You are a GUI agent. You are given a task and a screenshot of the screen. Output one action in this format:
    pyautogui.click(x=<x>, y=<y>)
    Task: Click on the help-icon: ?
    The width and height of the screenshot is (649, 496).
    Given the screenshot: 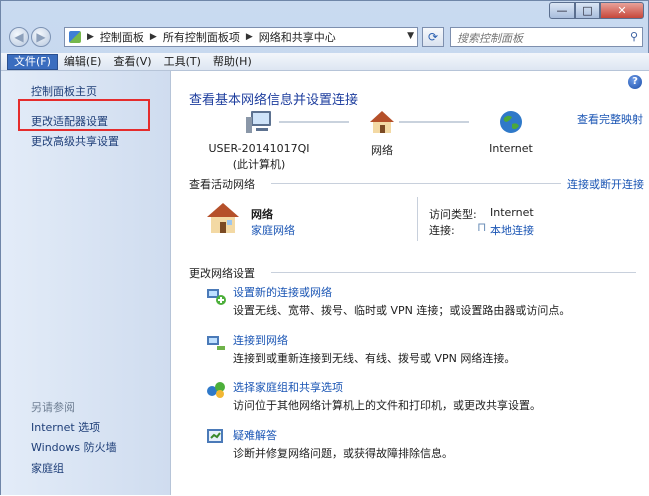 What is the action you would take?
    pyautogui.click(x=635, y=82)
    